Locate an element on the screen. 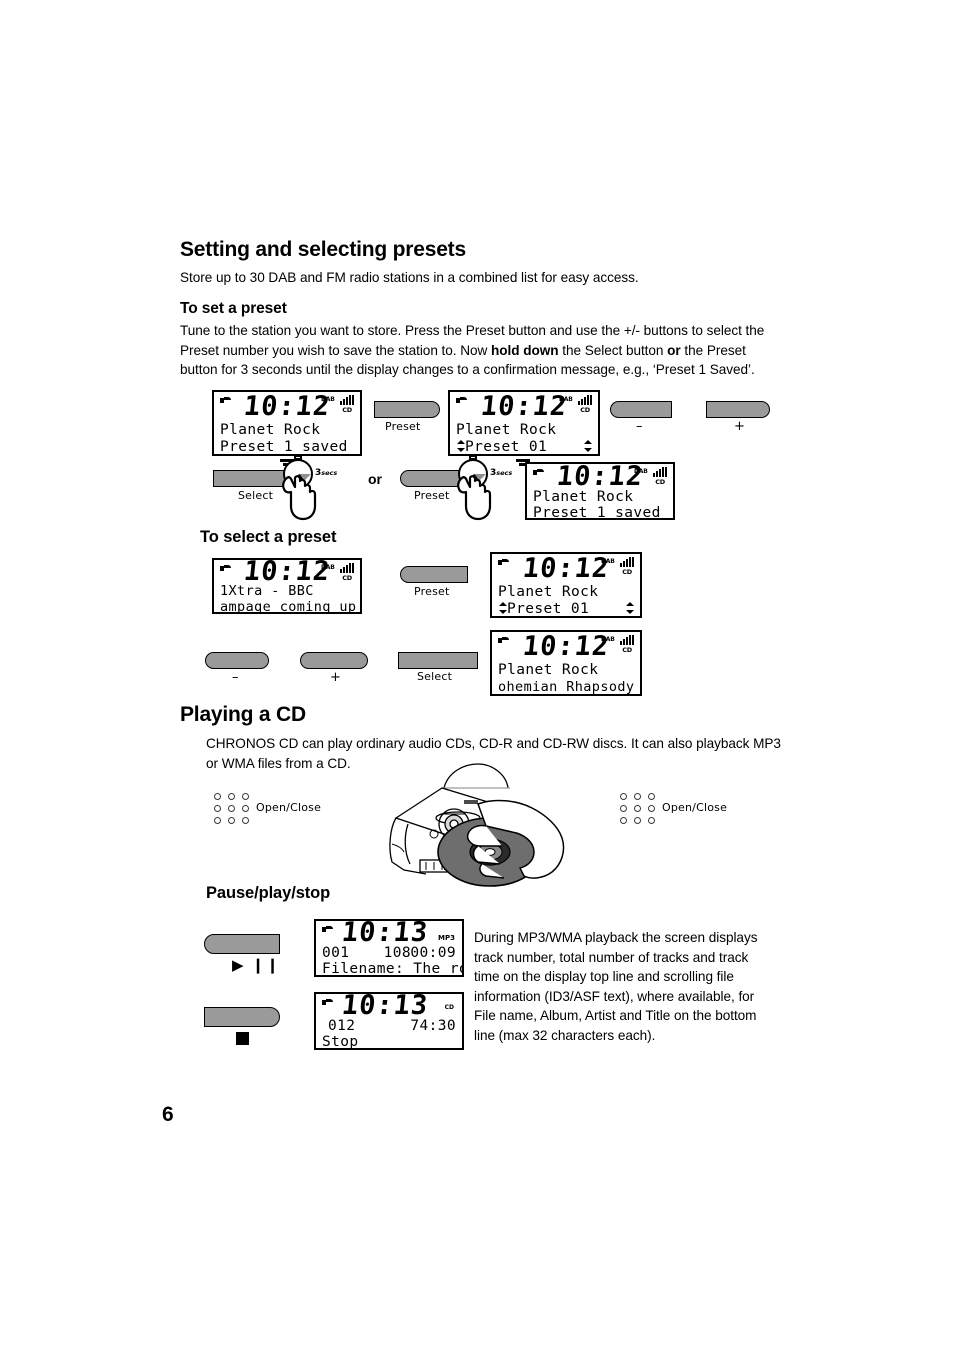 This screenshot has height=1350, width=954. minus-button-label: – is located at coordinates (639, 426).